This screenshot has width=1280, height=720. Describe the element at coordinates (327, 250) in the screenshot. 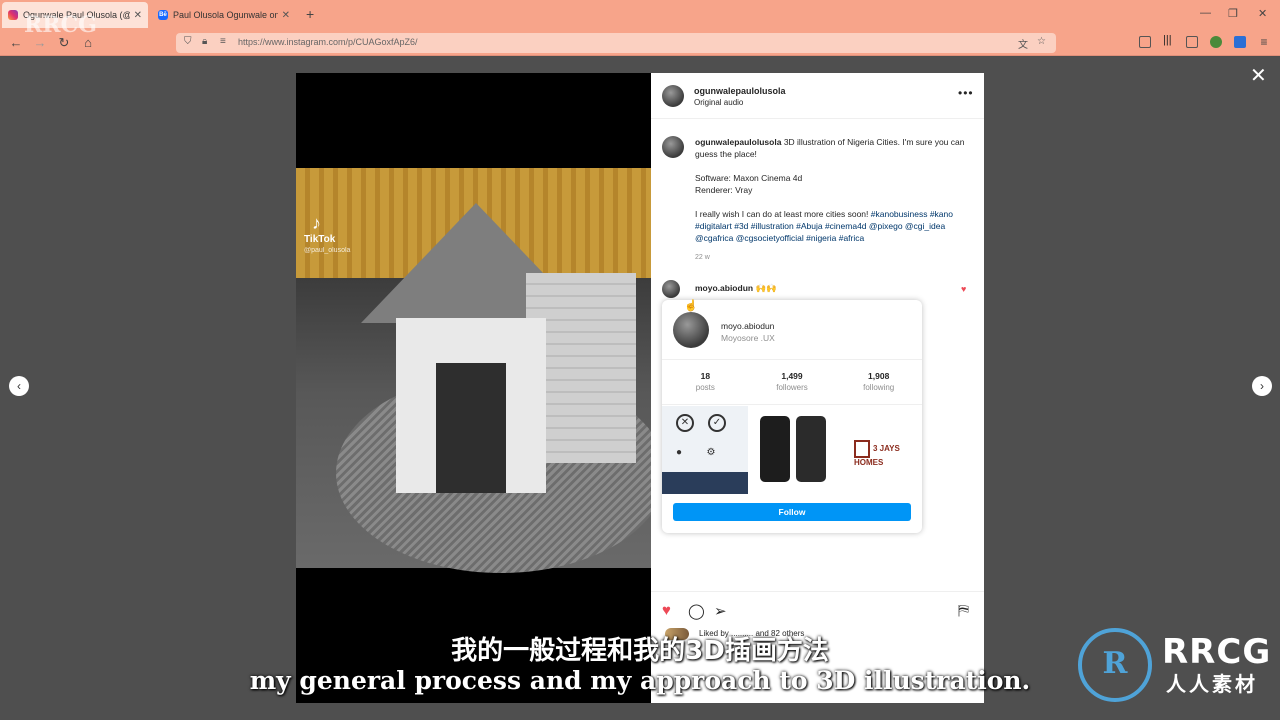

I see `tiktok-handle: @paul_olusola` at that location.